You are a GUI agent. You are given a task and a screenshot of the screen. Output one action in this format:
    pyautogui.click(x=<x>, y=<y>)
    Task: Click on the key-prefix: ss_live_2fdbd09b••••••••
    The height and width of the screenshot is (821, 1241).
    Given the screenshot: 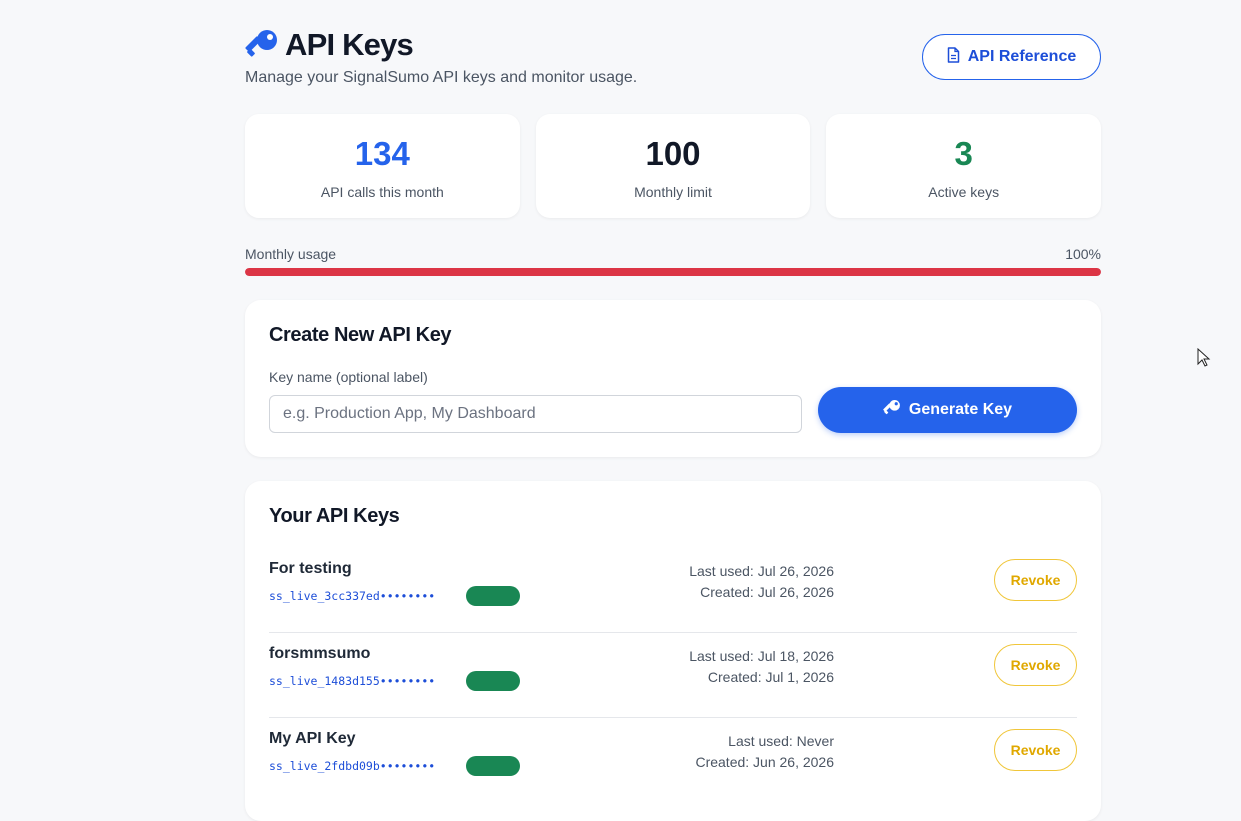 What is the action you would take?
    pyautogui.click(x=352, y=766)
    